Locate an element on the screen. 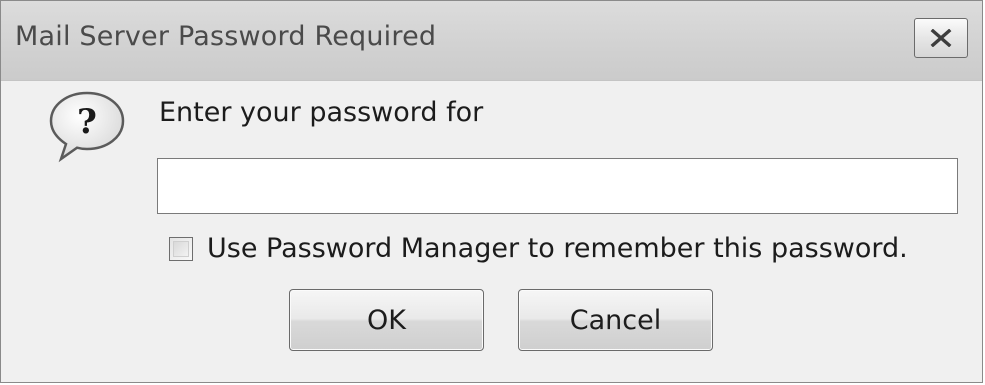  close-button is located at coordinates (941, 38).